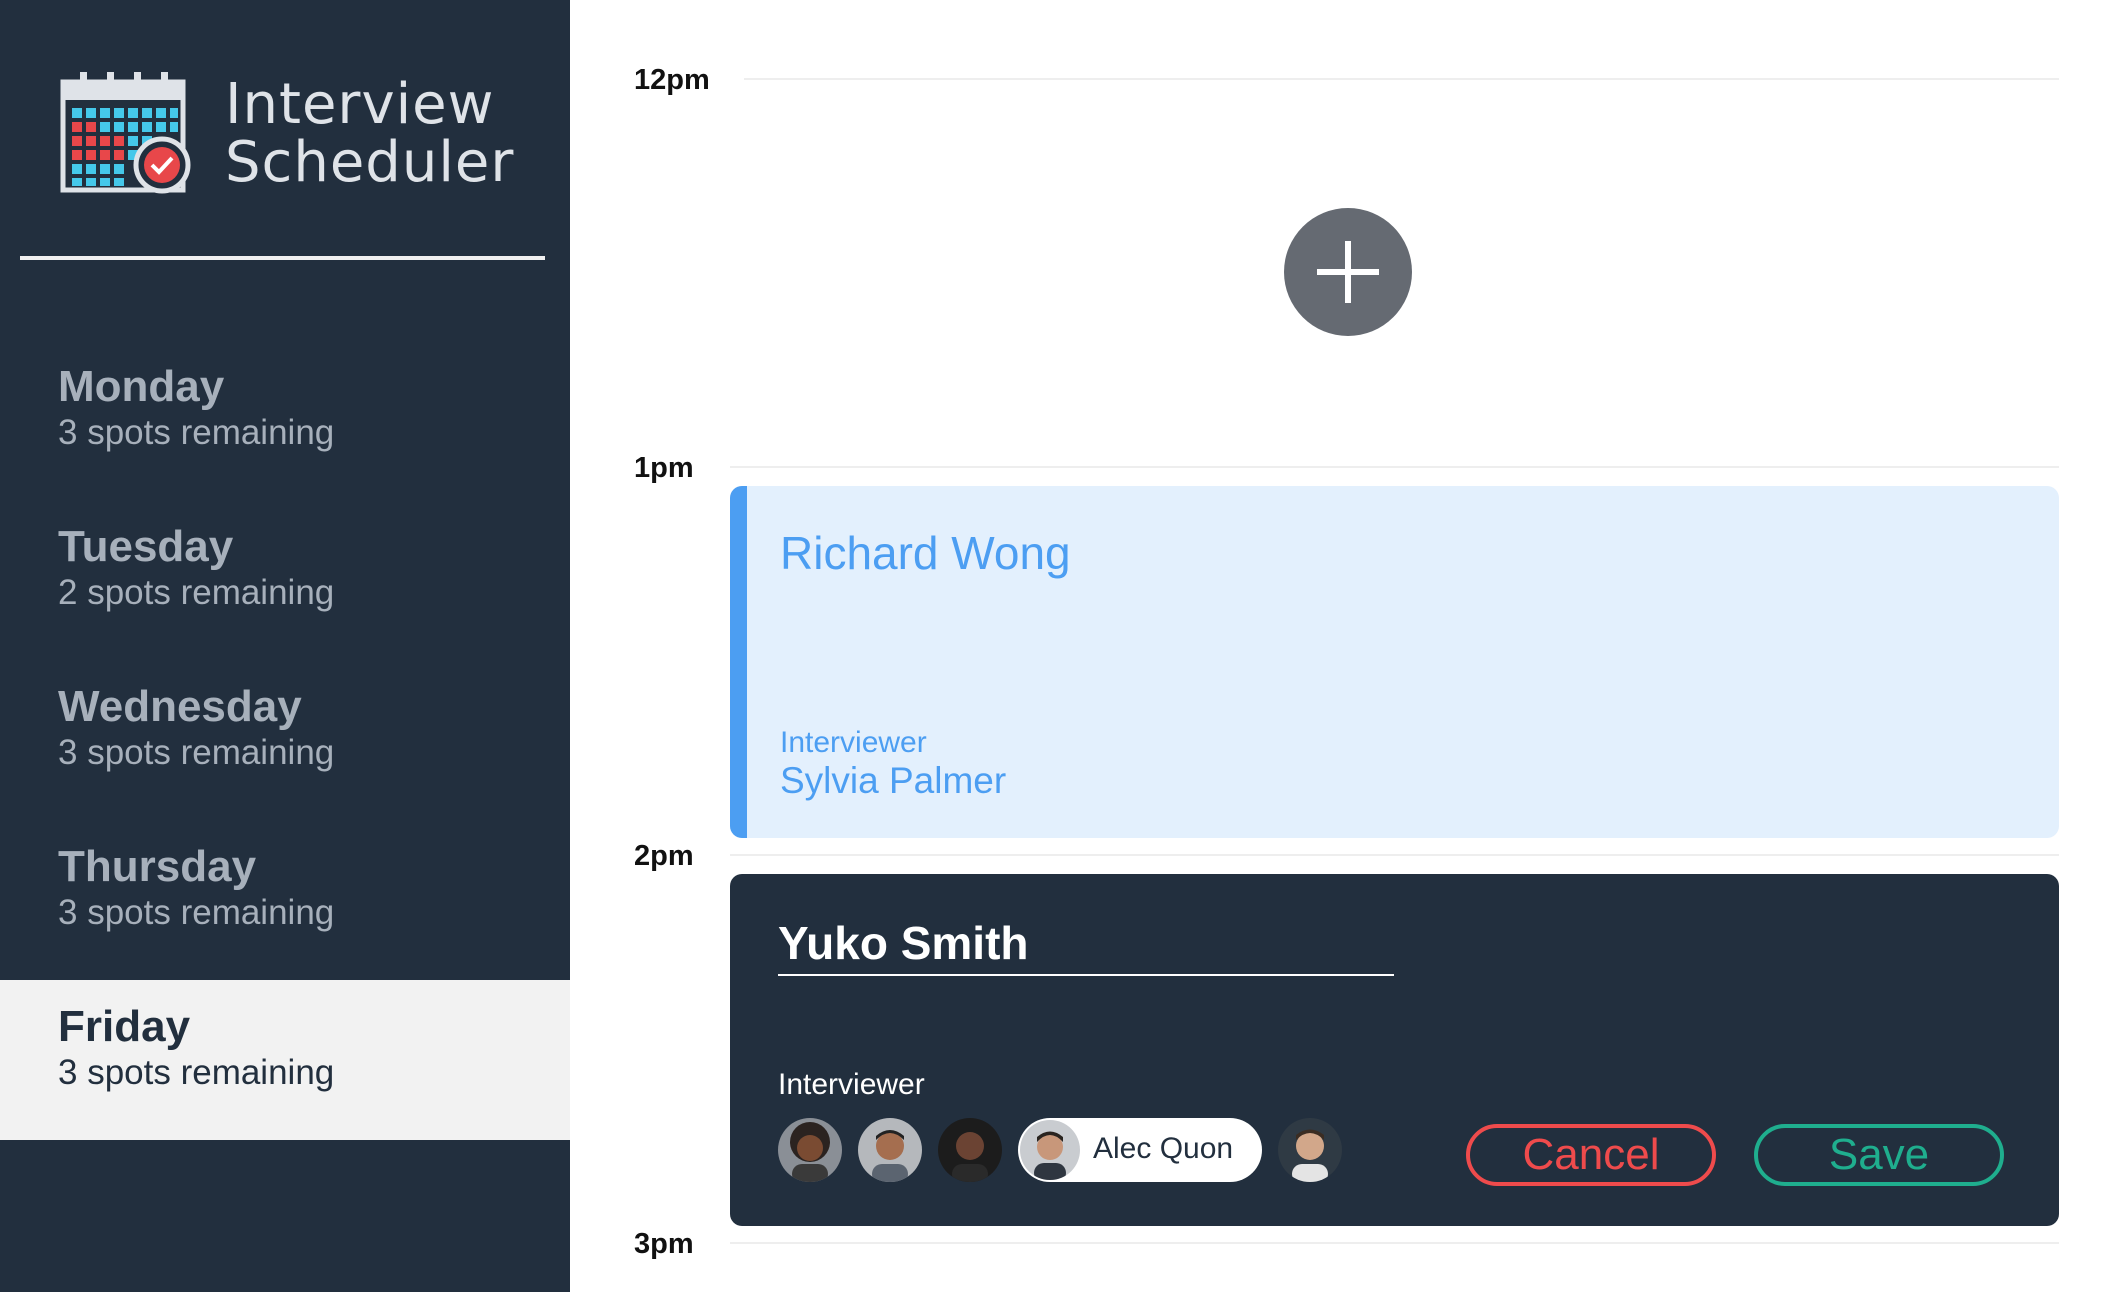 Image resolution: width=2118 pixels, height=1292 pixels. I want to click on app-title-line2: Scheduler, so click(370, 162).